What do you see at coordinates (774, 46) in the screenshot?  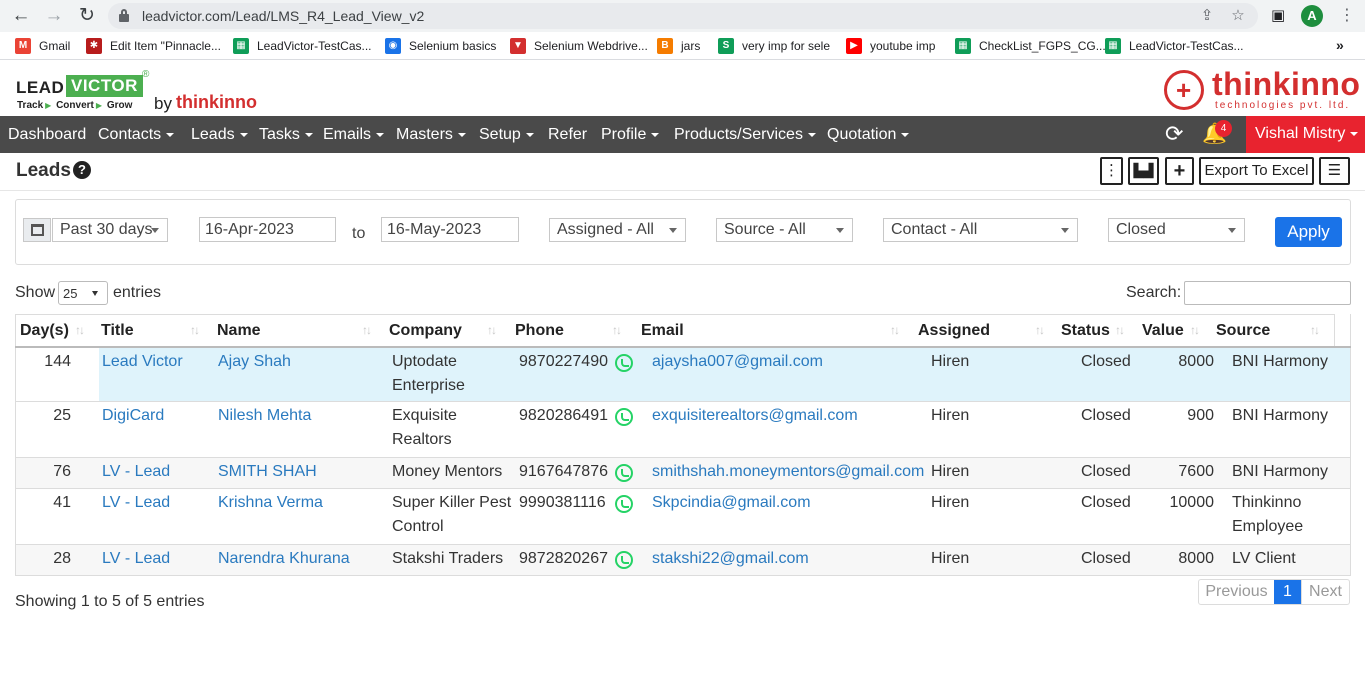 I see `bookmark-item: Svery imp for sele` at bounding box center [774, 46].